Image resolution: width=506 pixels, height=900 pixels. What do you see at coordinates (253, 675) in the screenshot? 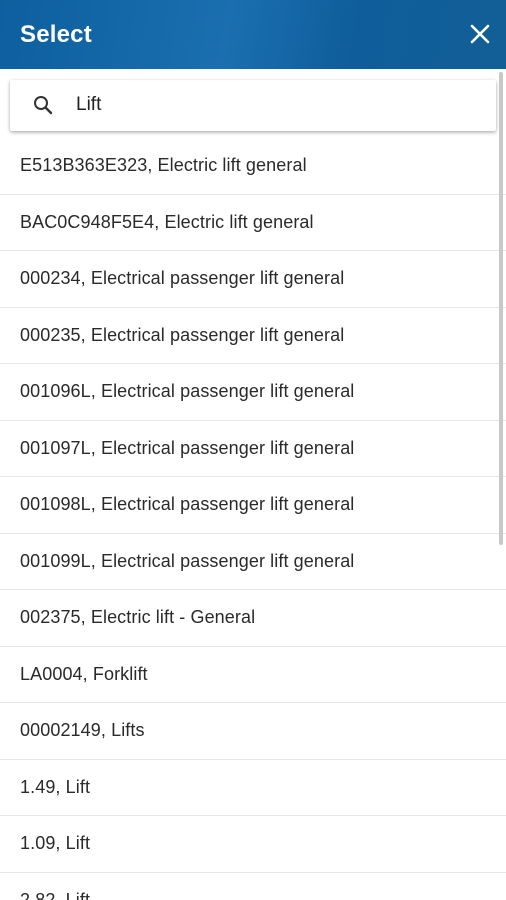
I see `list-item: LA0004, Forklift` at bounding box center [253, 675].